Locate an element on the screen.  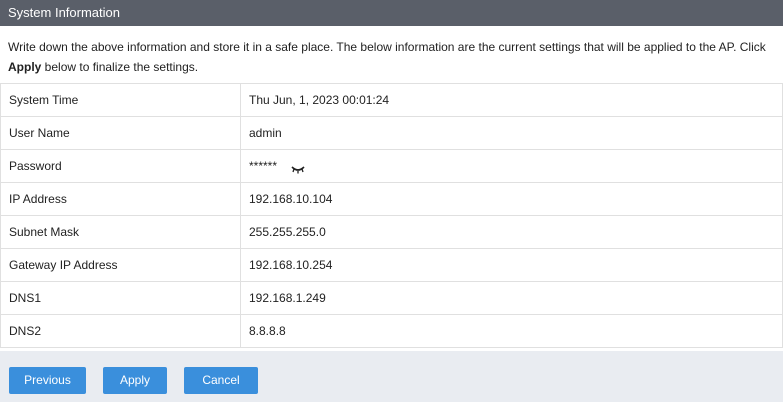
table-row-user-name: User Name admin is located at coordinates (391, 133).